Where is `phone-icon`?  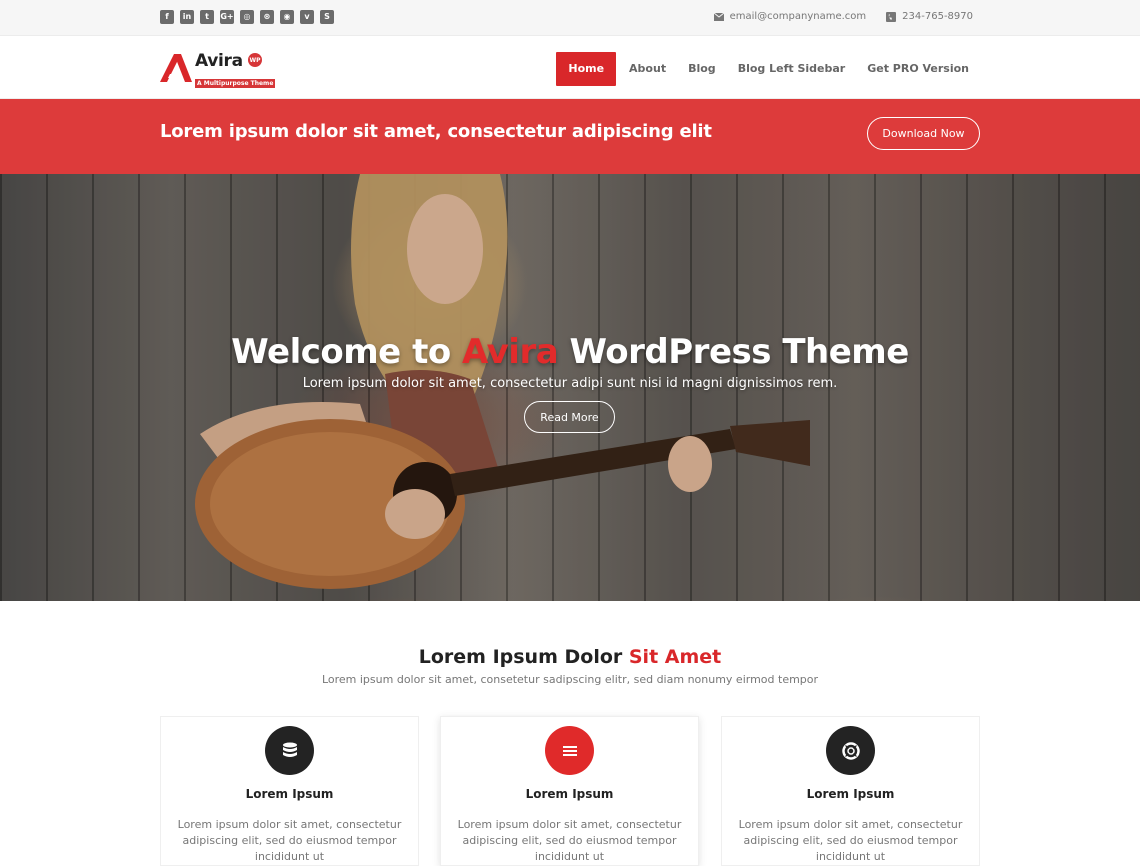
phone-icon is located at coordinates (891, 16).